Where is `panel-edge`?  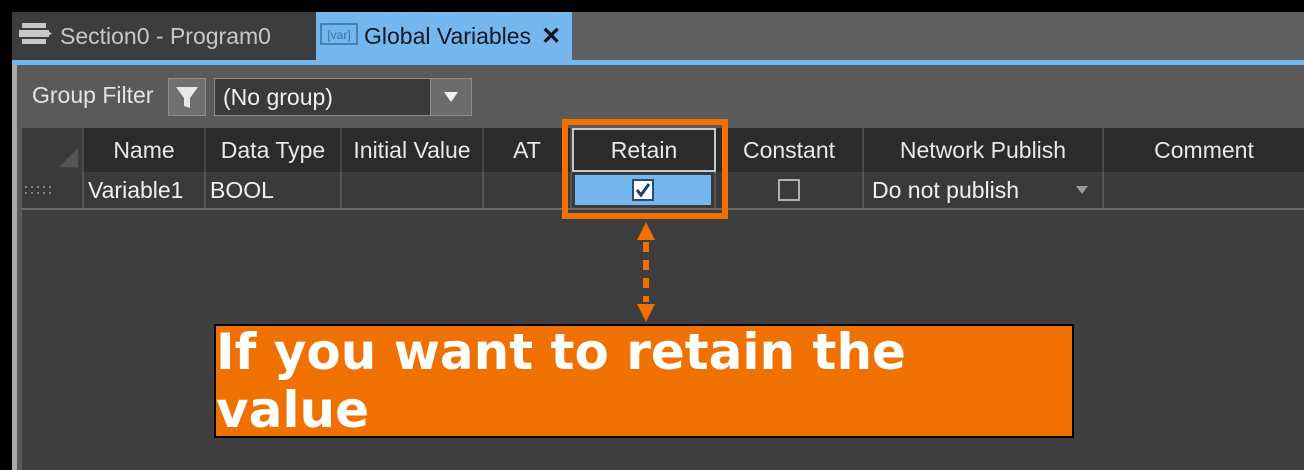 panel-edge is located at coordinates (14, 267).